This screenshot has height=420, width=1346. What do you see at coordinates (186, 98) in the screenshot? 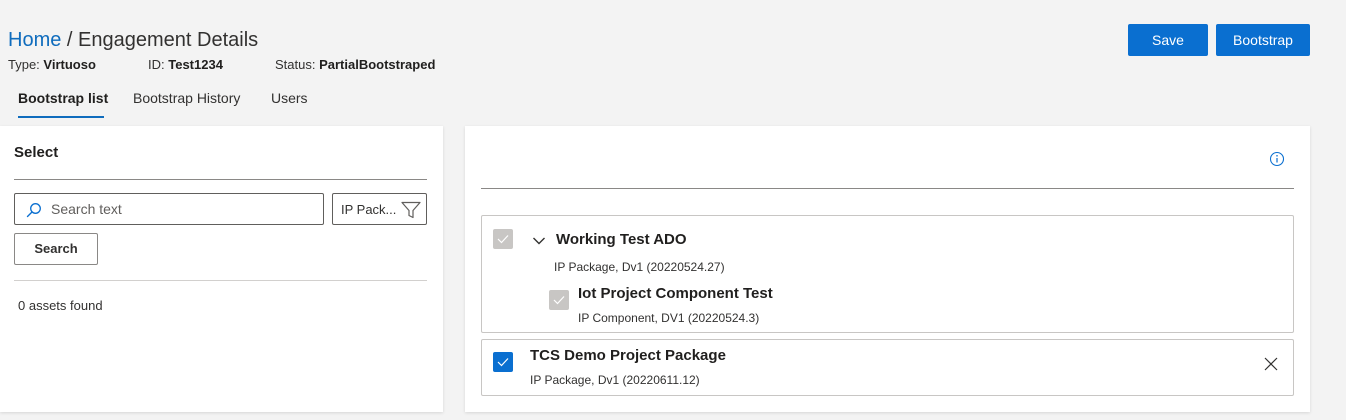
I see `tab-bootstrap-history: Bootstrap History` at bounding box center [186, 98].